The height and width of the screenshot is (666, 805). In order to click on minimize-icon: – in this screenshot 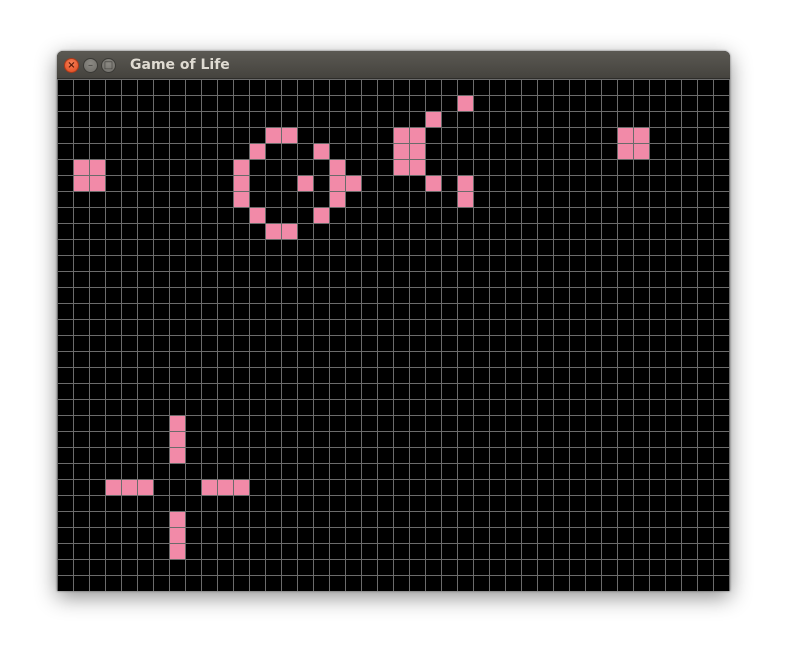, I will do `click(90, 65)`.